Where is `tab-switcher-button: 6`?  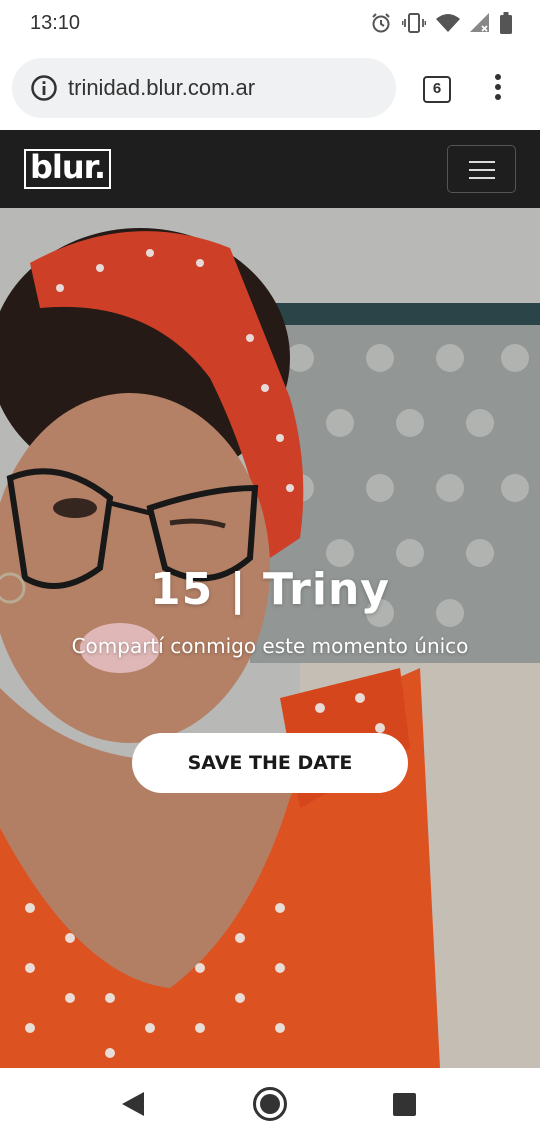
tab-switcher-button: 6 is located at coordinates (437, 89).